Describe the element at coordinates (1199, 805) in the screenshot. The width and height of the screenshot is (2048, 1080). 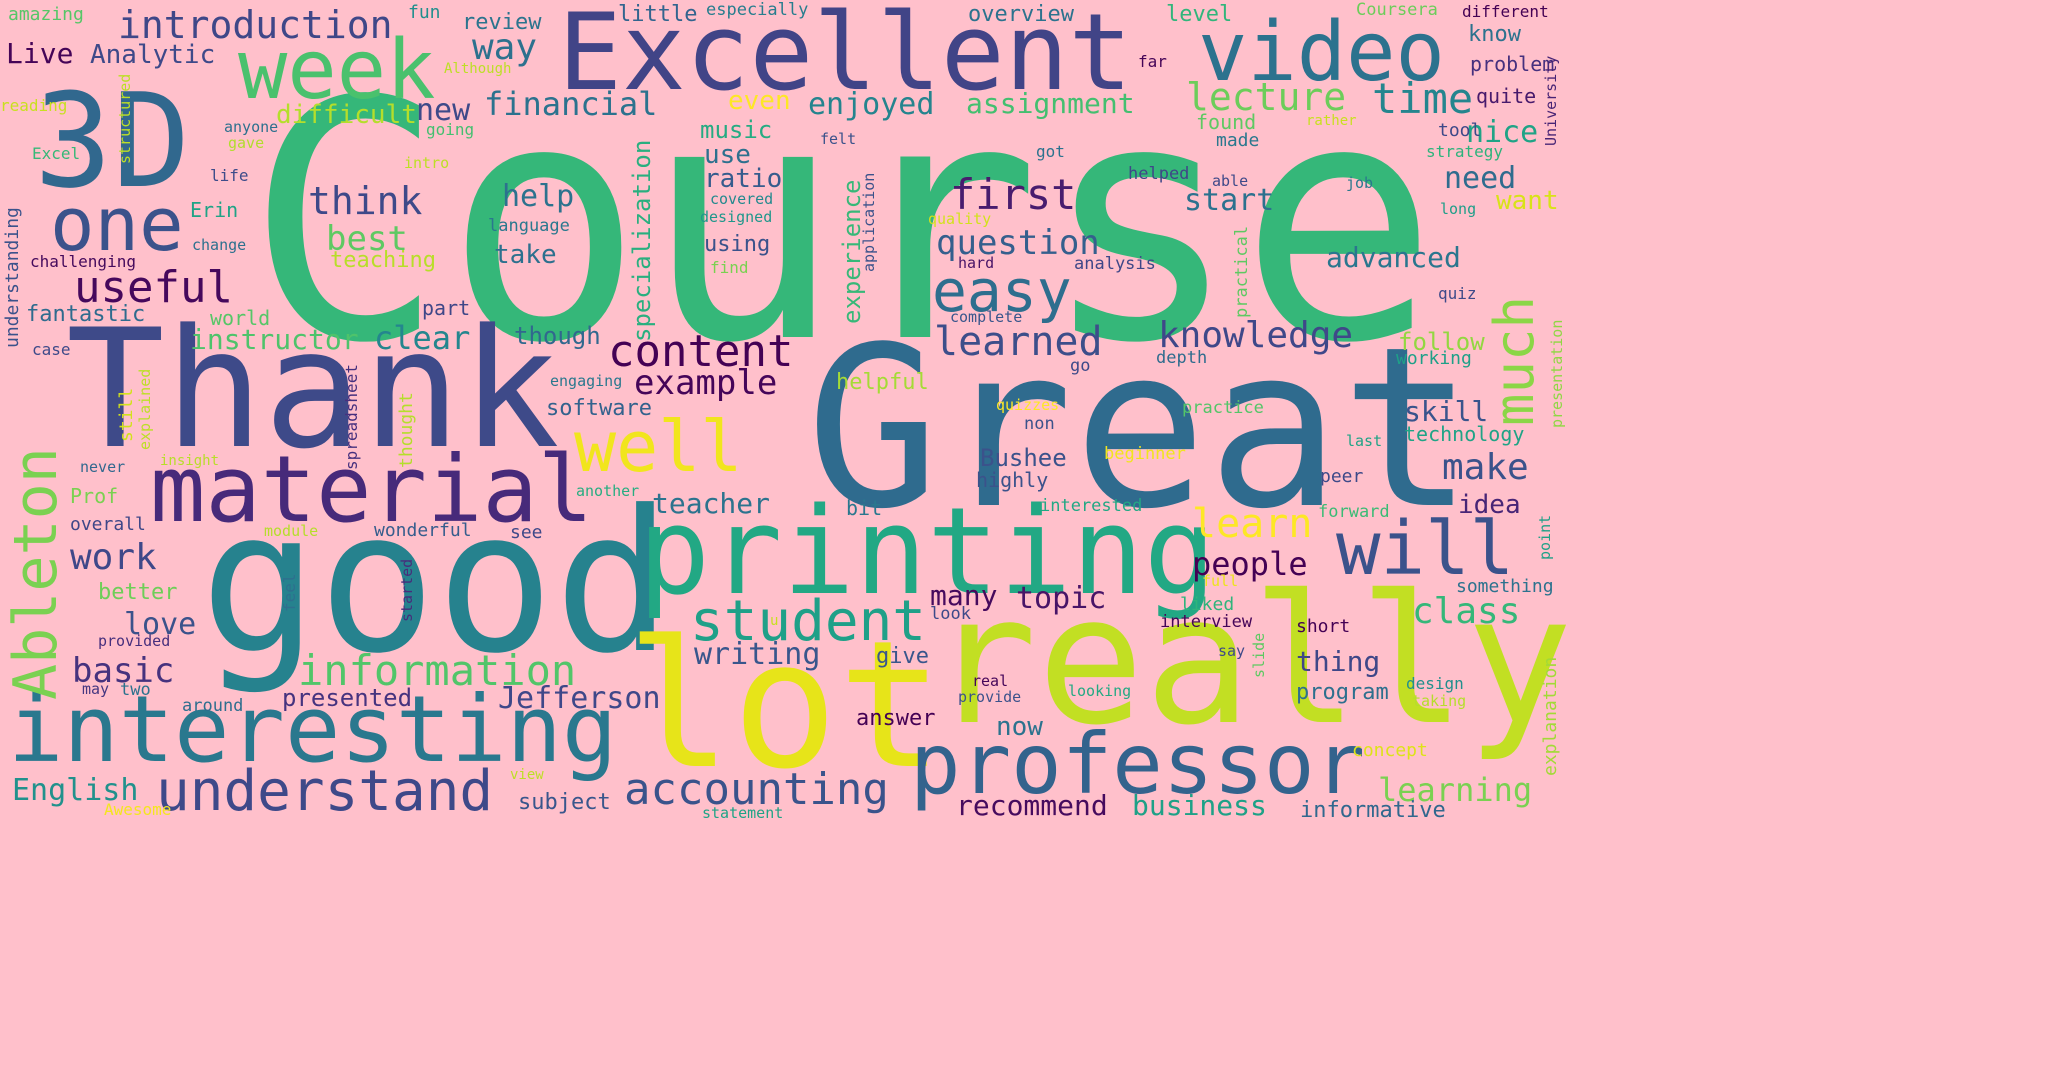
I see `word-business: business` at that location.